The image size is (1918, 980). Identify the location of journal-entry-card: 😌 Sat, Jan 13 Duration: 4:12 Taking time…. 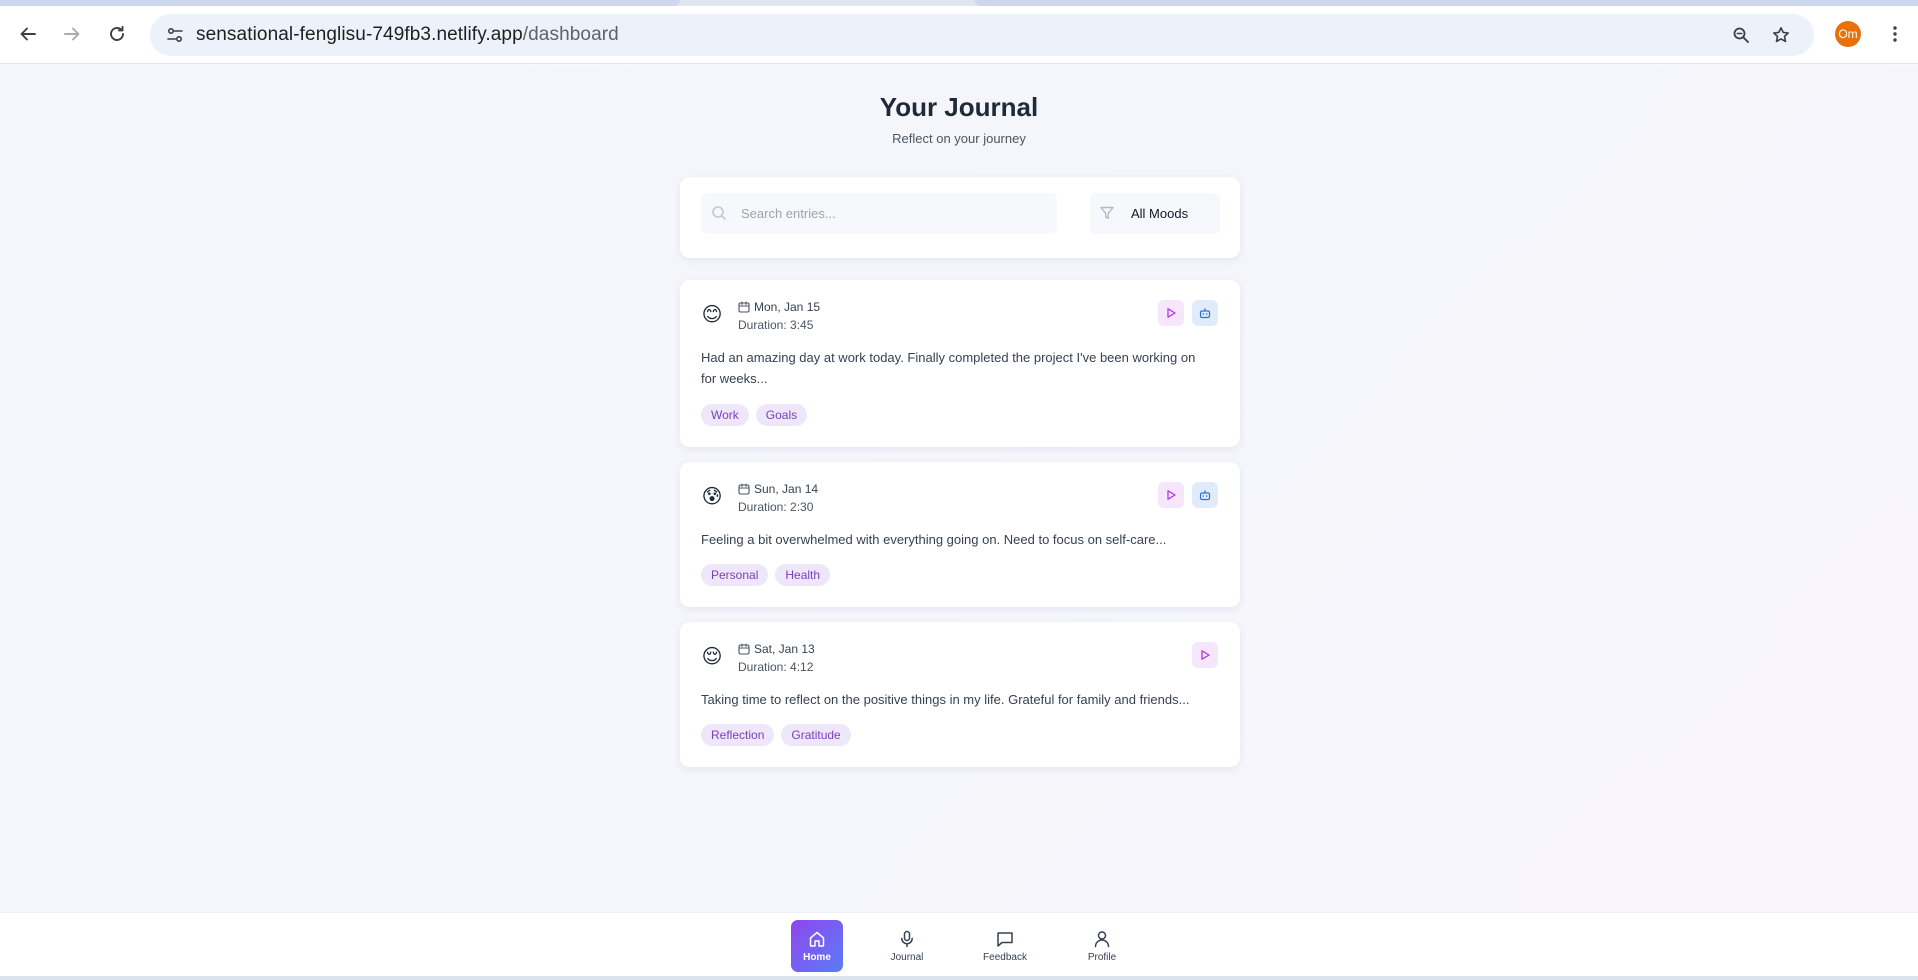
(960, 694).